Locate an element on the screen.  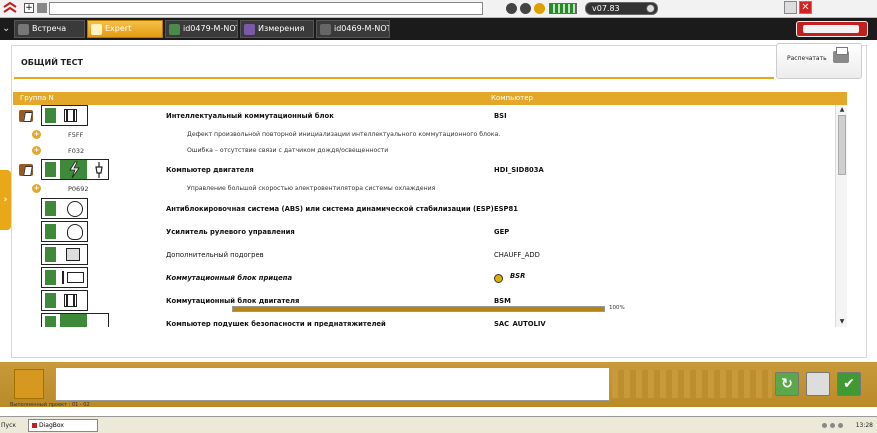
clock: 13:28 is located at coordinates (864, 425).